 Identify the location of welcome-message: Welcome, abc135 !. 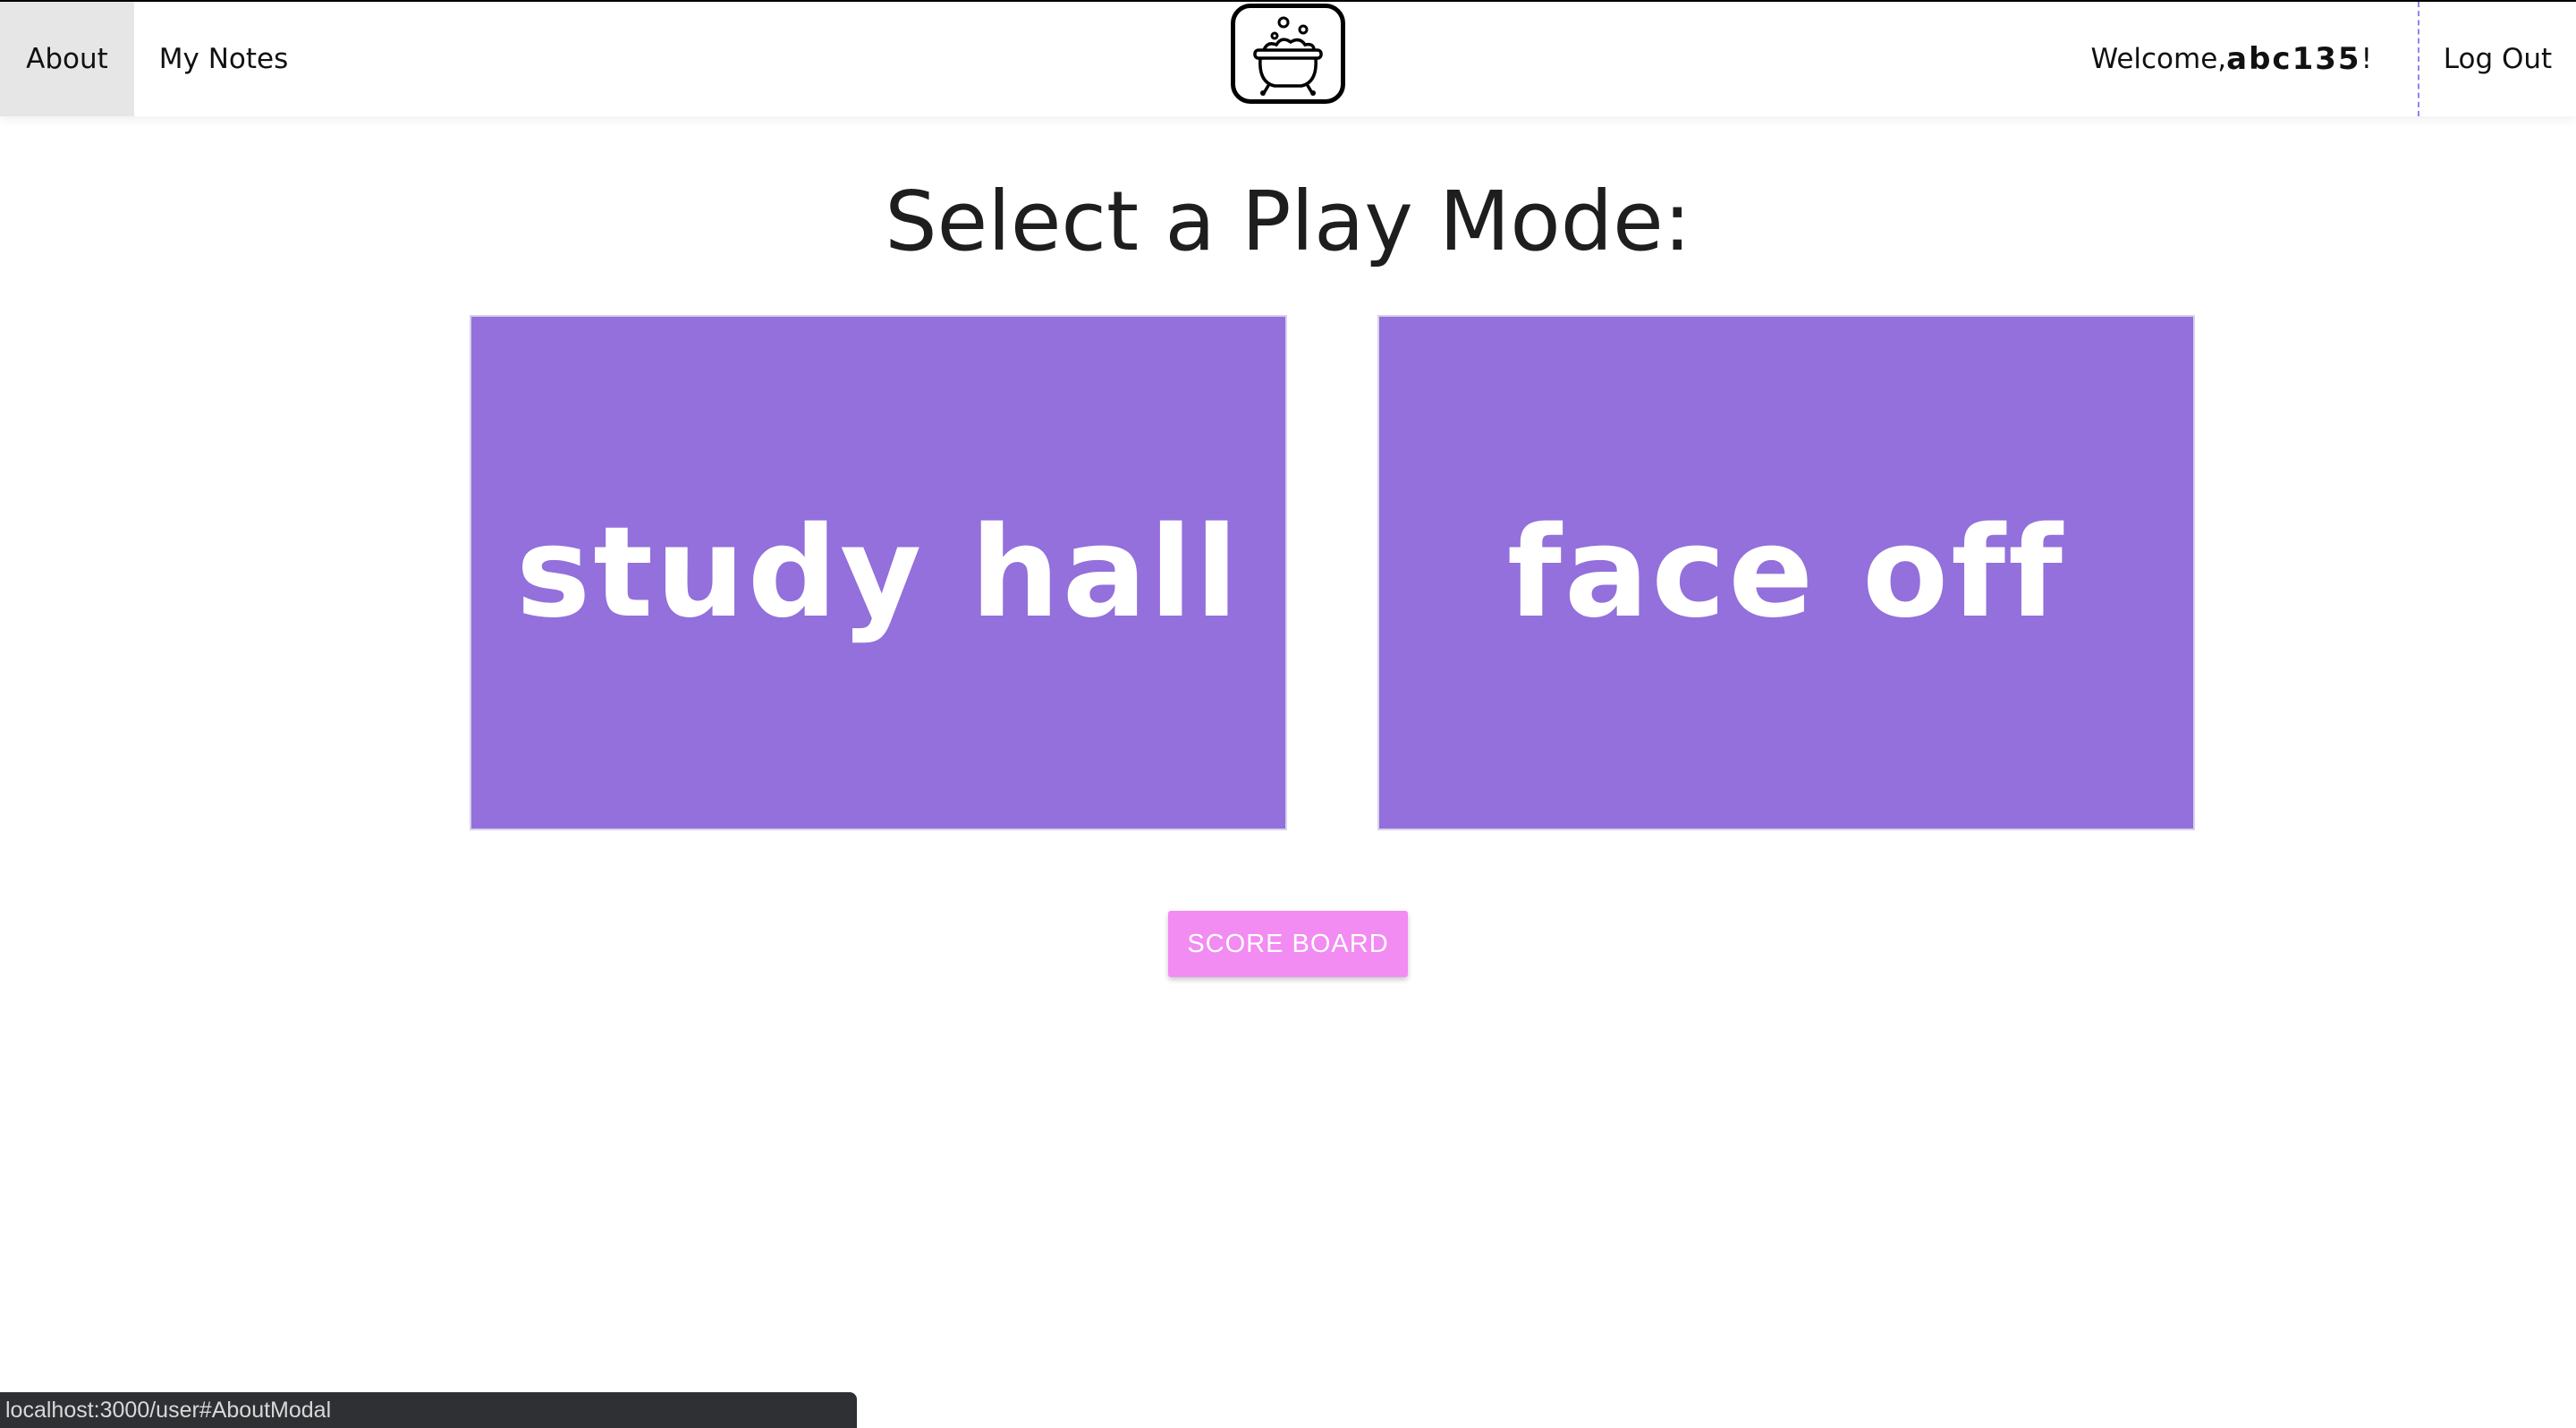
(2231, 59).